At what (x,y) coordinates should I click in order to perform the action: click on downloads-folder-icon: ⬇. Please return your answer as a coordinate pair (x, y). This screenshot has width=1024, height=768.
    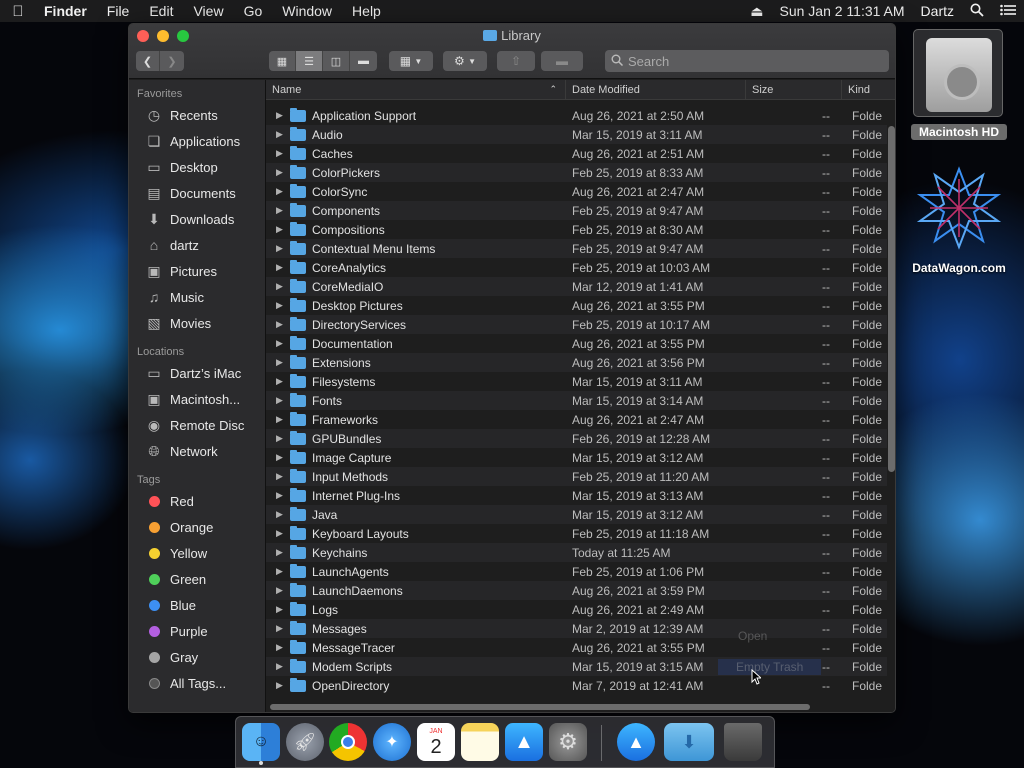
    Looking at the image, I should click on (689, 742).